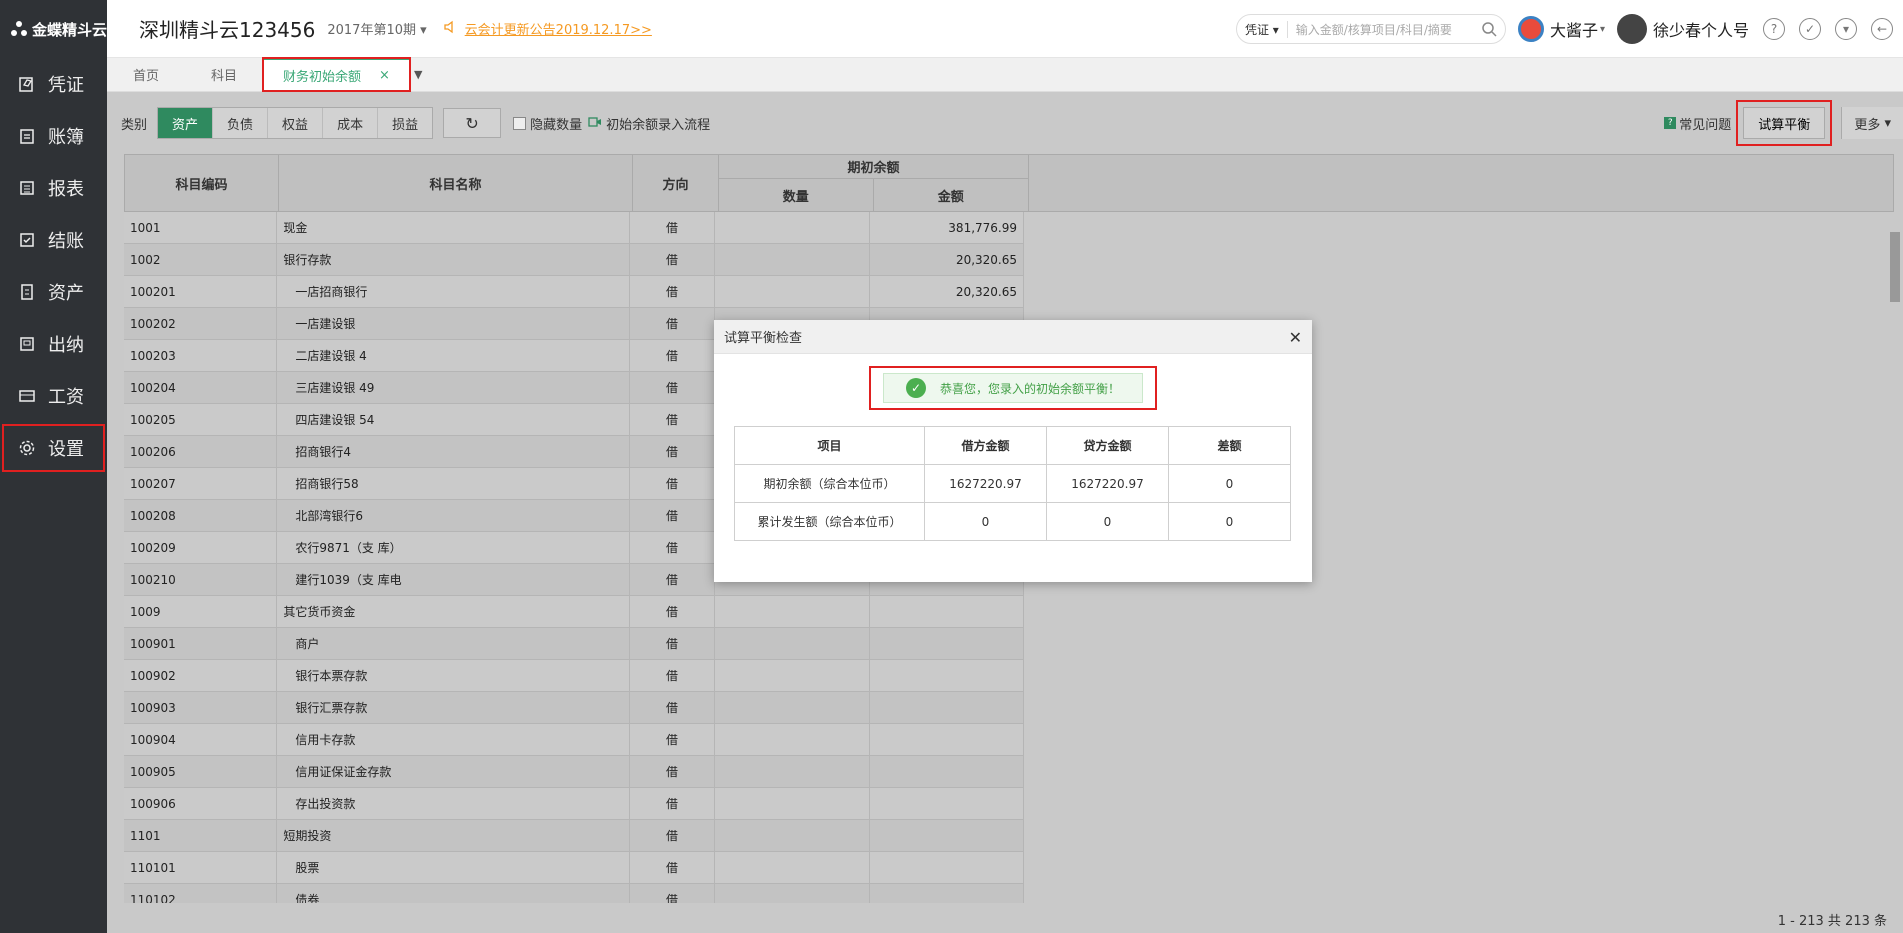 This screenshot has width=1903, height=933. I want to click on ledger-icon, so click(27, 136).